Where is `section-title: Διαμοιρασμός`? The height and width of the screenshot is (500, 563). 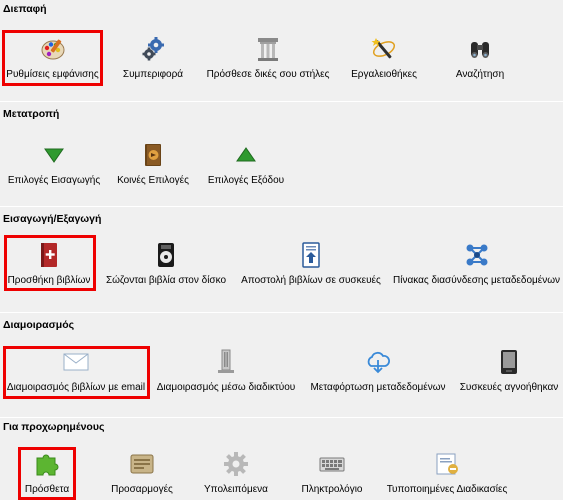
section-title: Διαμοιρασμός is located at coordinates (39, 325).